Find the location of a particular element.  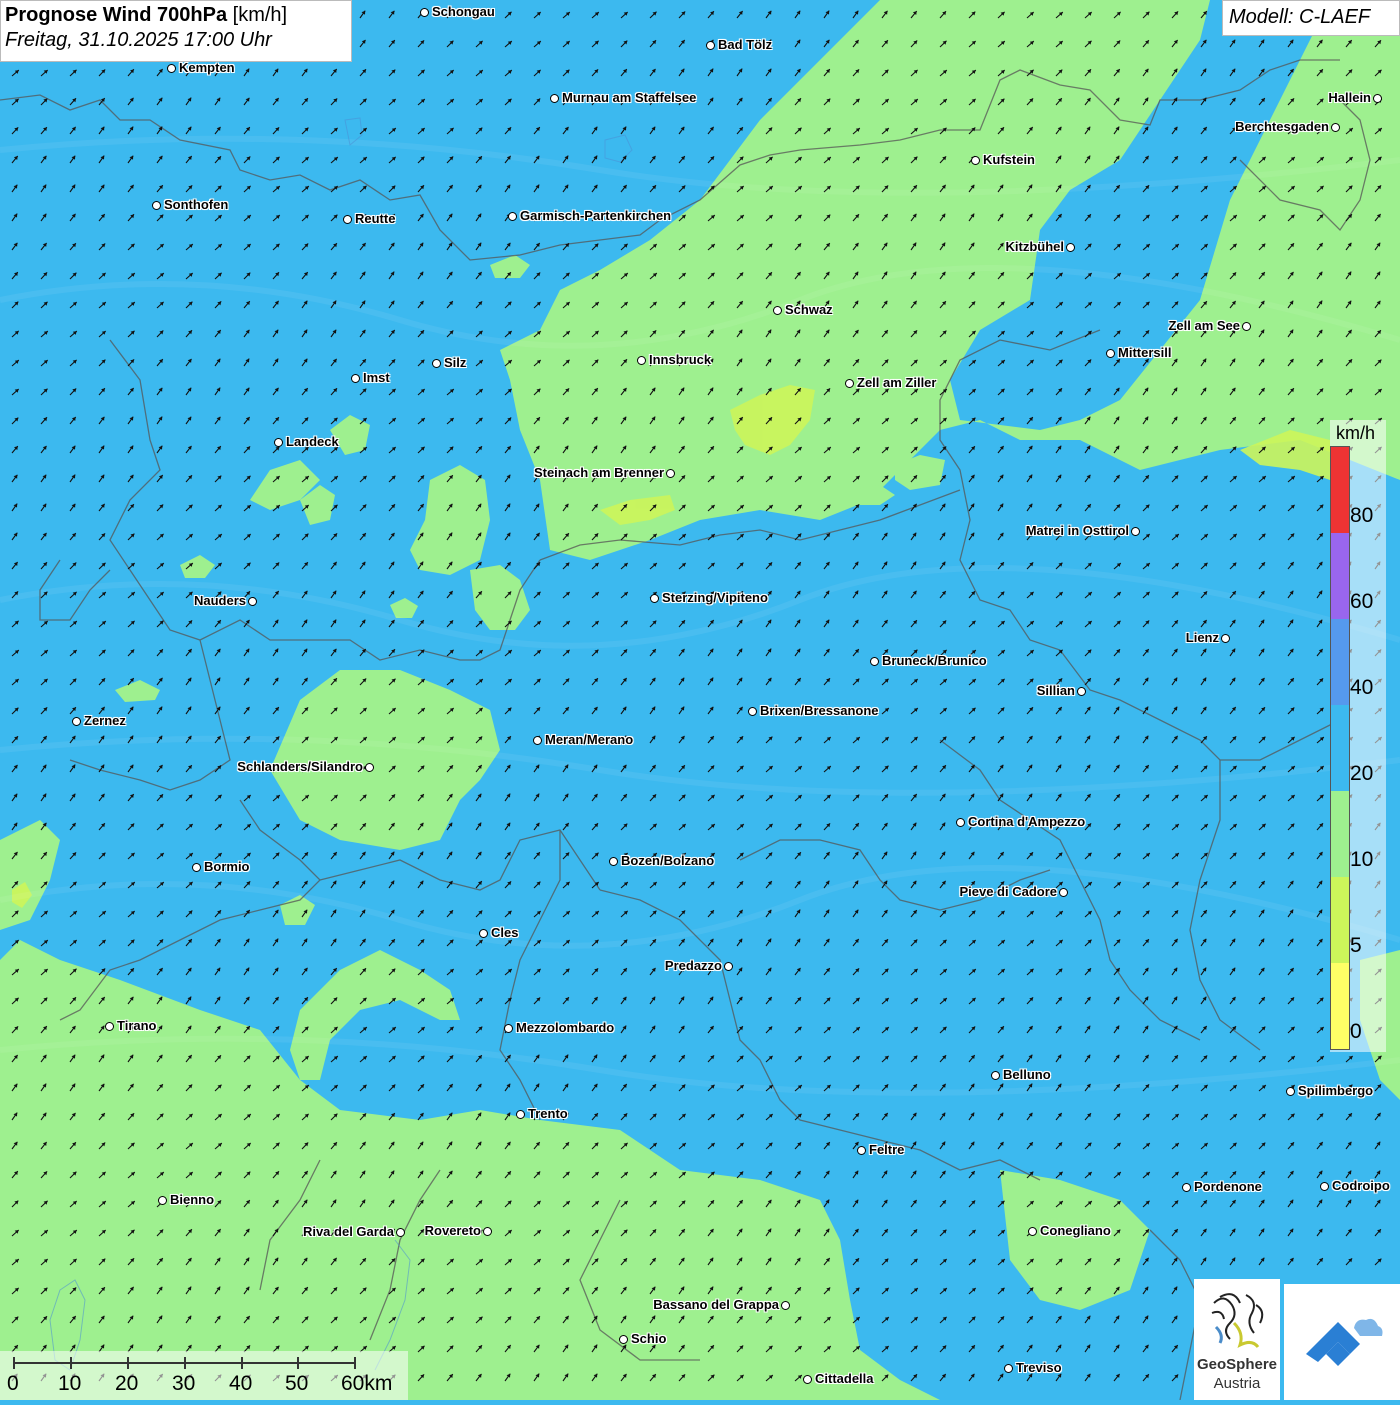

city-label: Riva del Garda is located at coordinates (348, 1231).